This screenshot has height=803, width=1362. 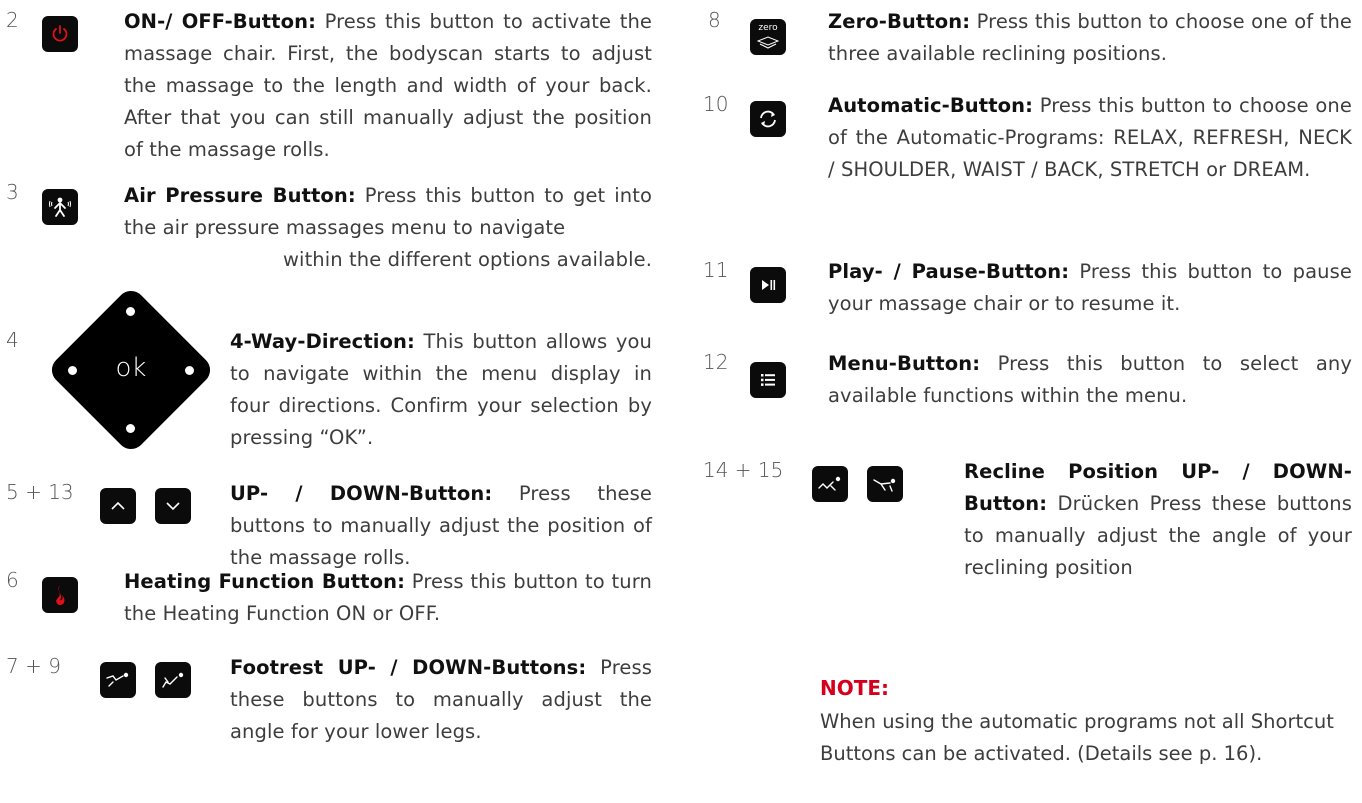 What do you see at coordinates (220, 21) in the screenshot?
I see `onoff-title: ON-/ OFF-Button:` at bounding box center [220, 21].